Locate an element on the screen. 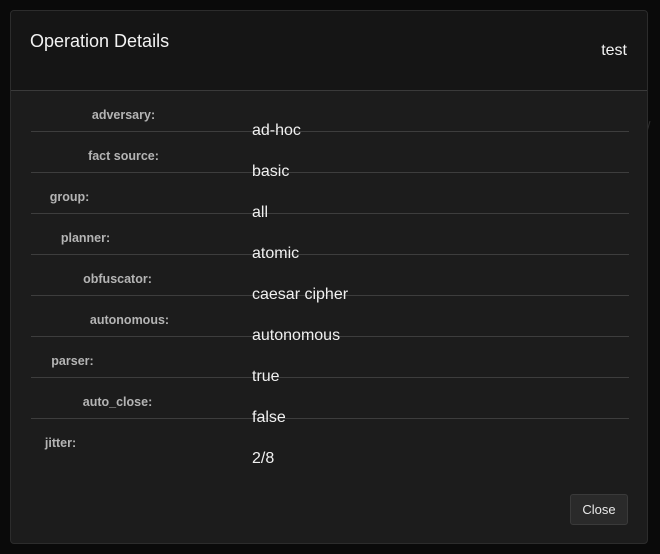  modal-title: Operation Details is located at coordinates (100, 41).